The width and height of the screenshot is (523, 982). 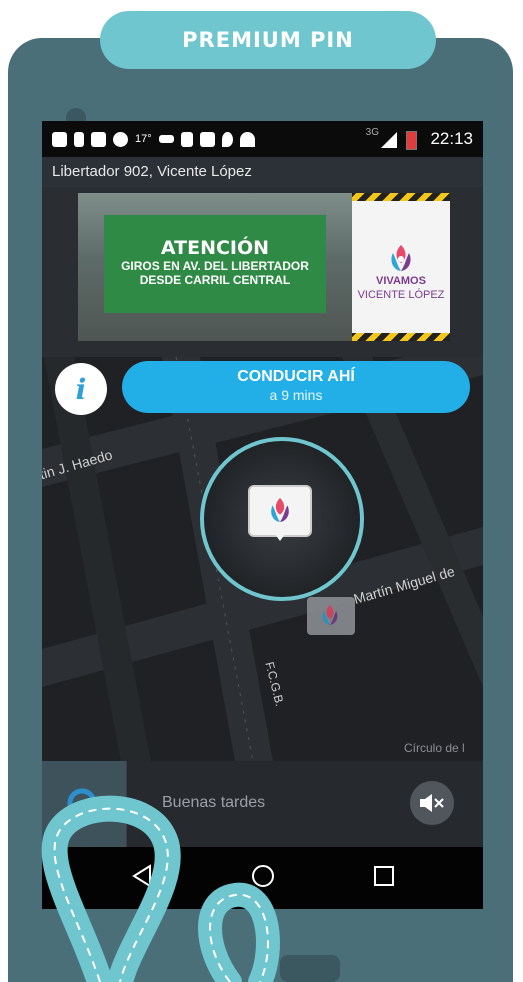 What do you see at coordinates (214, 802) in the screenshot?
I see `greeting-text: Buenas tardes` at bounding box center [214, 802].